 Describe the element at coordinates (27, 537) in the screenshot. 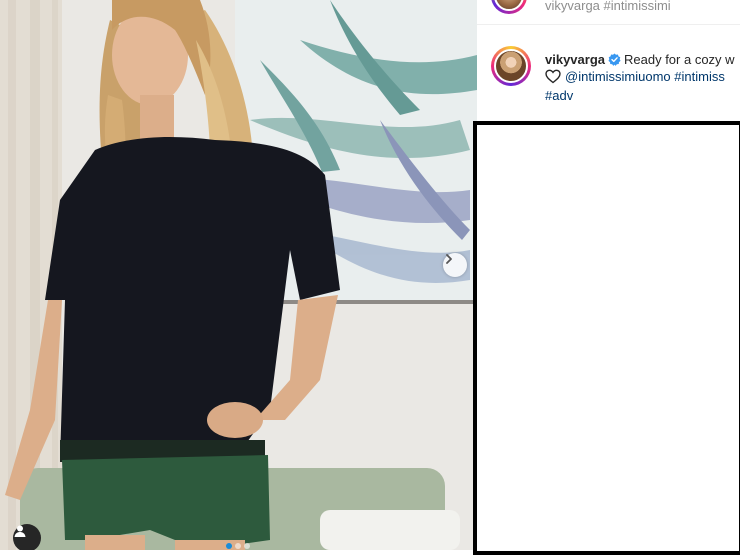

I see `tagged-users-button` at that location.